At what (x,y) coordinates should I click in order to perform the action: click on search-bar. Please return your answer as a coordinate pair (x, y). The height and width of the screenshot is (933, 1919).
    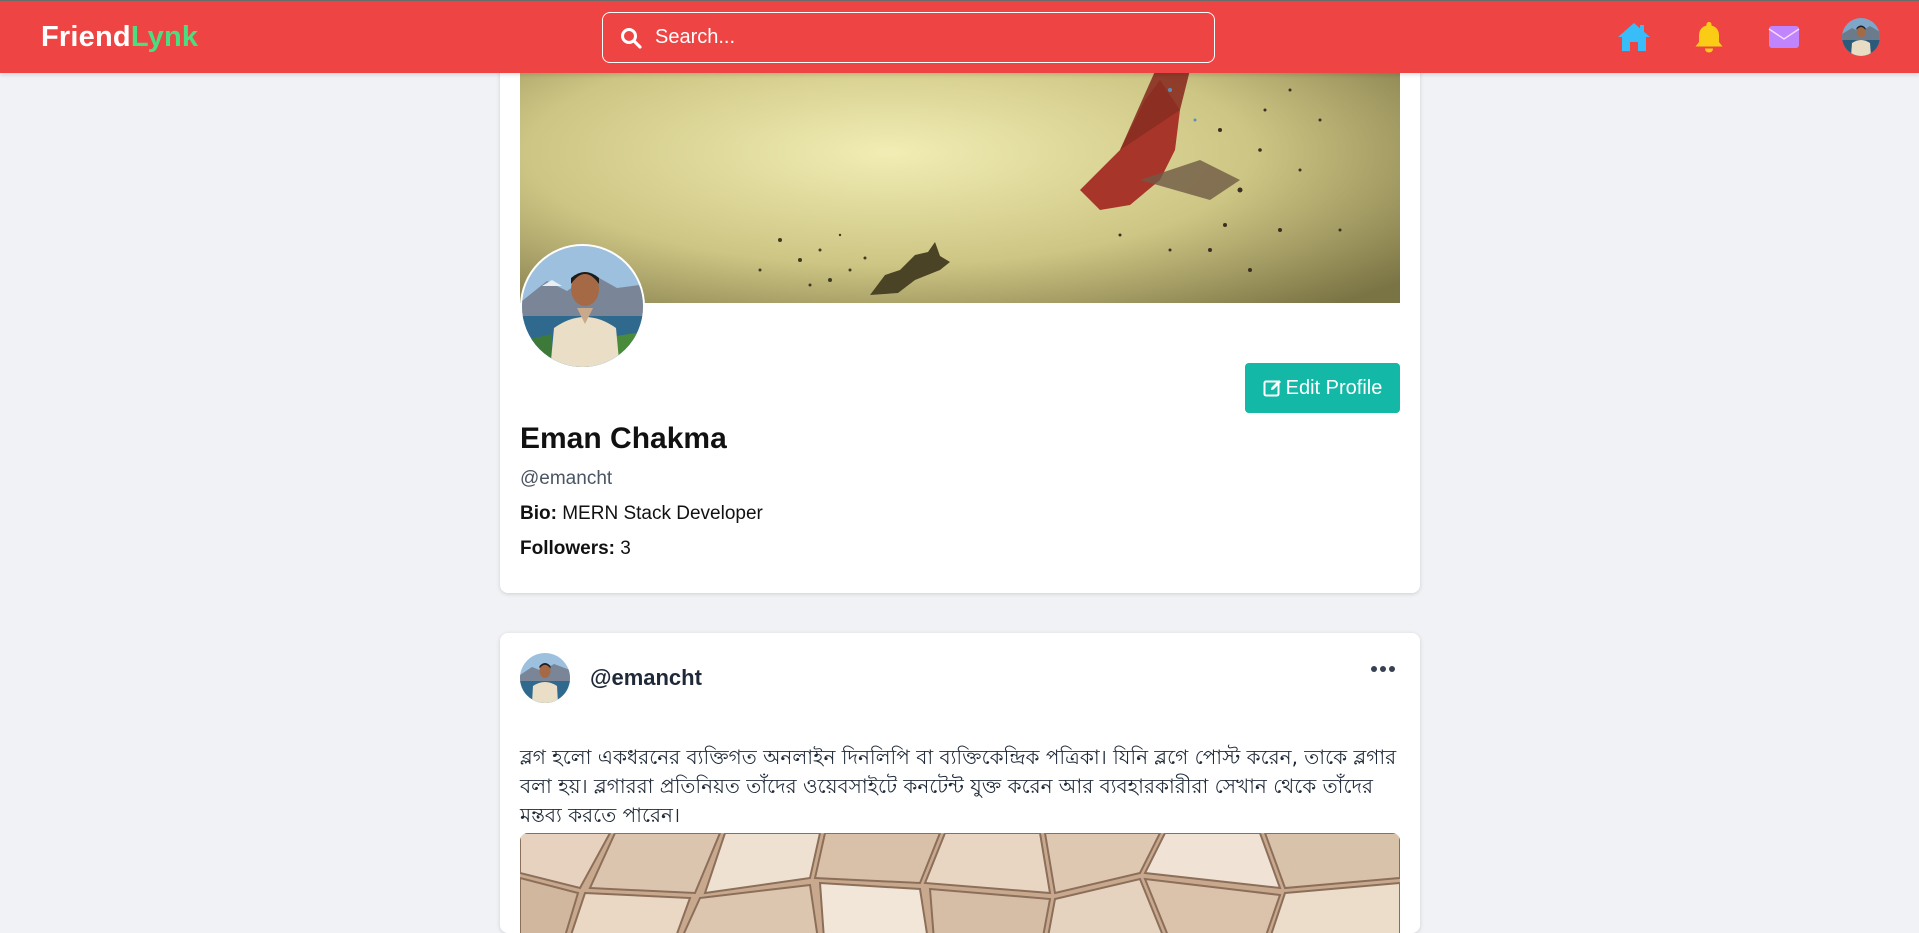
    Looking at the image, I should click on (908, 37).